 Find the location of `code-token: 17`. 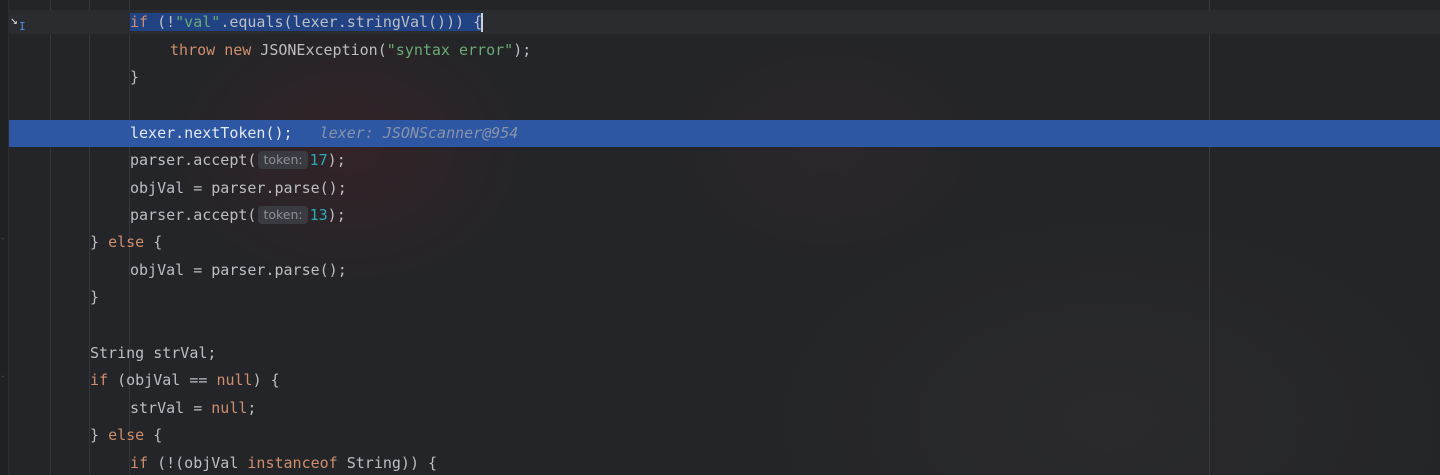

code-token: 17 is located at coordinates (318, 160).